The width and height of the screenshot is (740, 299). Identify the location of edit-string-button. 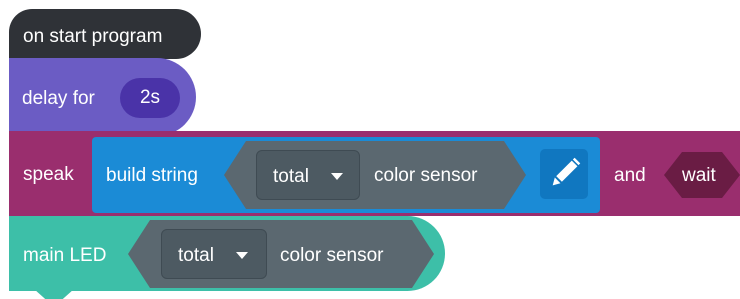
(564, 174).